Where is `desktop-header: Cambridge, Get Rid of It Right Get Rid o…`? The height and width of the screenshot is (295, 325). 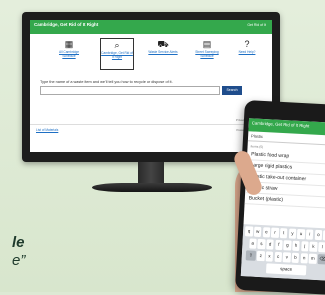 desktop-header: Cambridge, Get Rid of It Right Get Rid o… is located at coordinates (151, 27).